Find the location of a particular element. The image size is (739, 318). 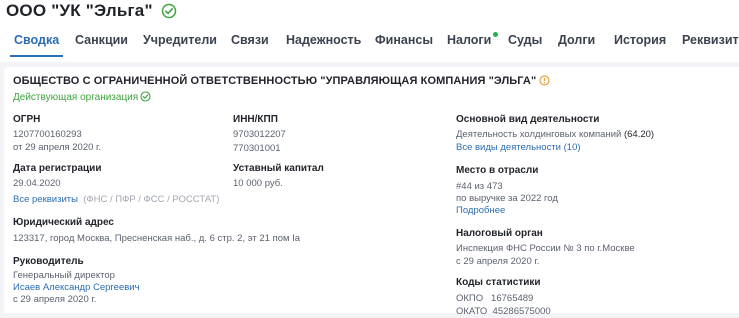

tab-requisites: Реквизиты is located at coordinates (710, 45).